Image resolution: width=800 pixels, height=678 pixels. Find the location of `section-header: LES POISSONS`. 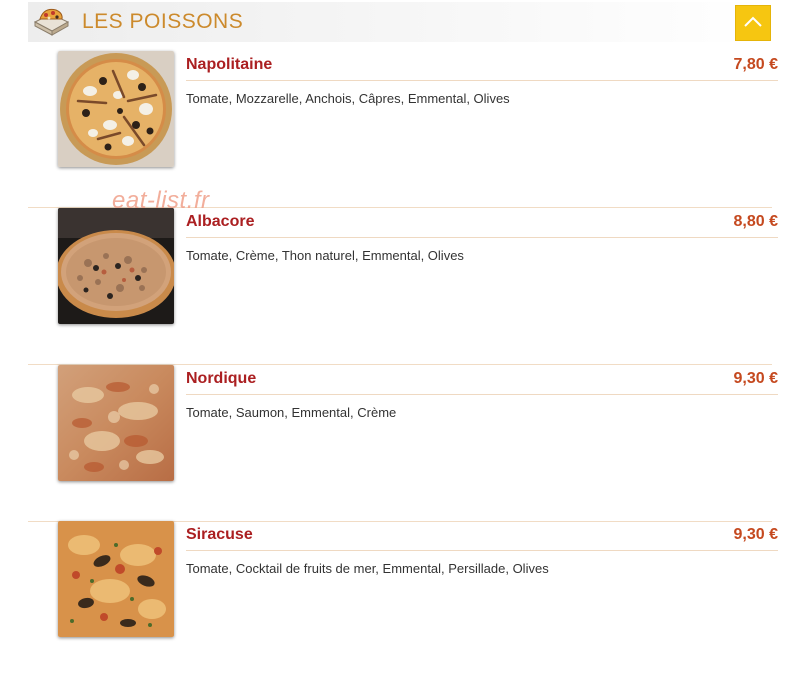

section-header: LES POISSONS is located at coordinates (401, 22).